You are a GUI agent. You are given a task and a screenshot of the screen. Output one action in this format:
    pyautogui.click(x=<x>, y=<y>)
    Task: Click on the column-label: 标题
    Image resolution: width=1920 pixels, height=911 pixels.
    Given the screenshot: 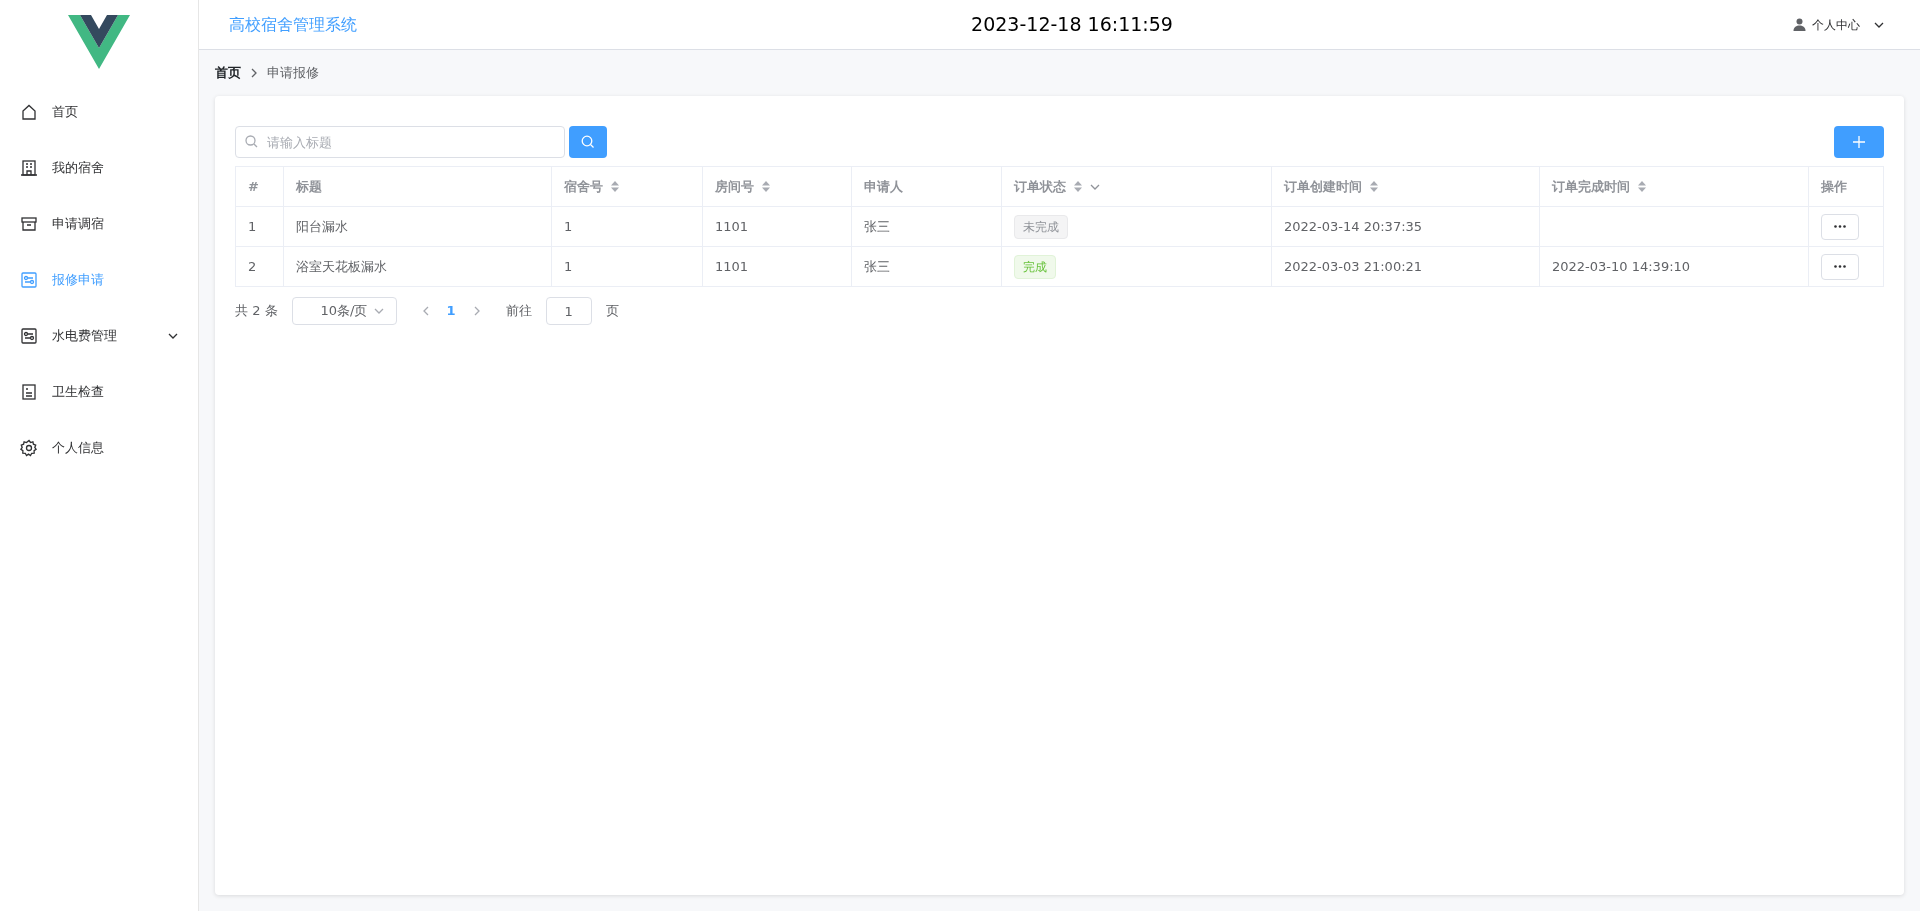 What is the action you would take?
    pyautogui.click(x=309, y=186)
    